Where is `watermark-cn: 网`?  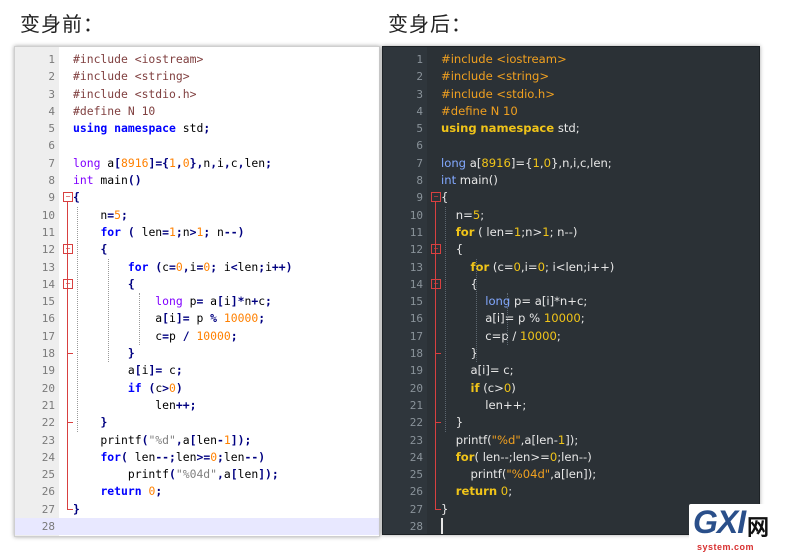
watermark-cn: 网 is located at coordinates (758, 527).